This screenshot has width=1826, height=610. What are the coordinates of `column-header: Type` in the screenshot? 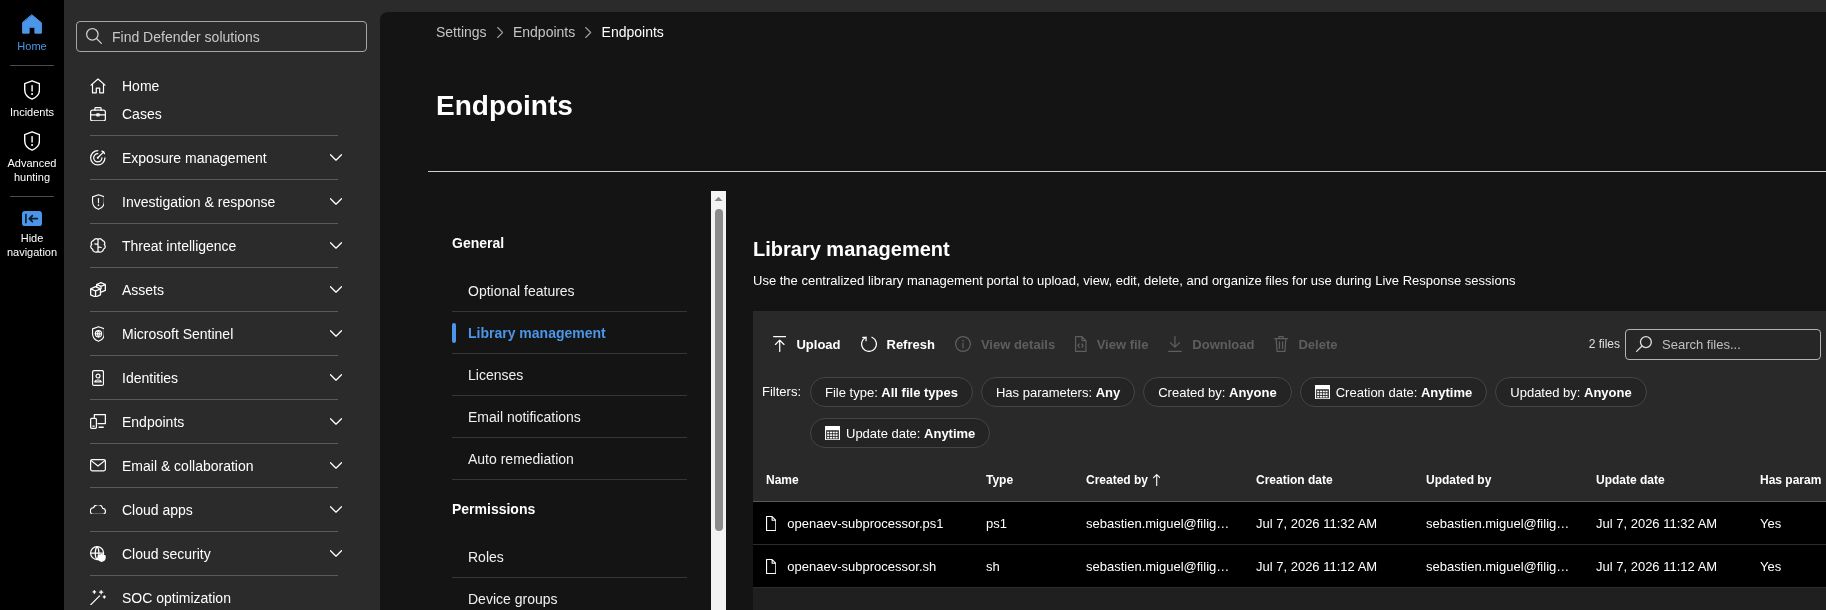 It's located at (1000, 480).